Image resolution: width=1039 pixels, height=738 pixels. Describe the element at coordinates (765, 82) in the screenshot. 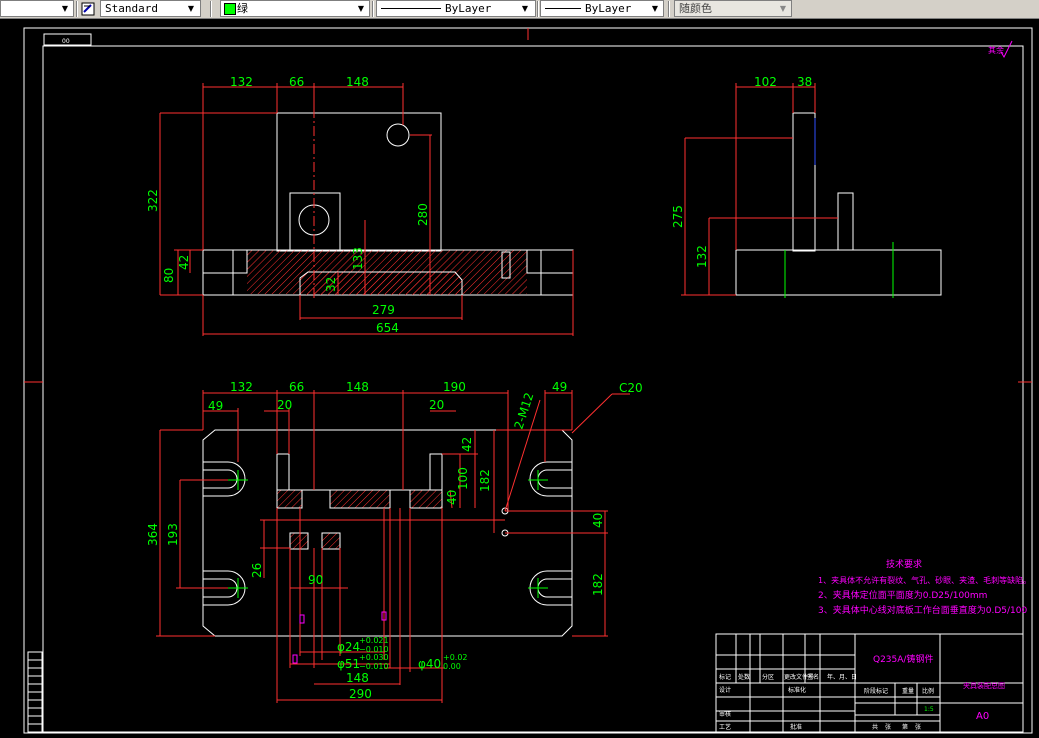

I see `dim-102: 102` at that location.